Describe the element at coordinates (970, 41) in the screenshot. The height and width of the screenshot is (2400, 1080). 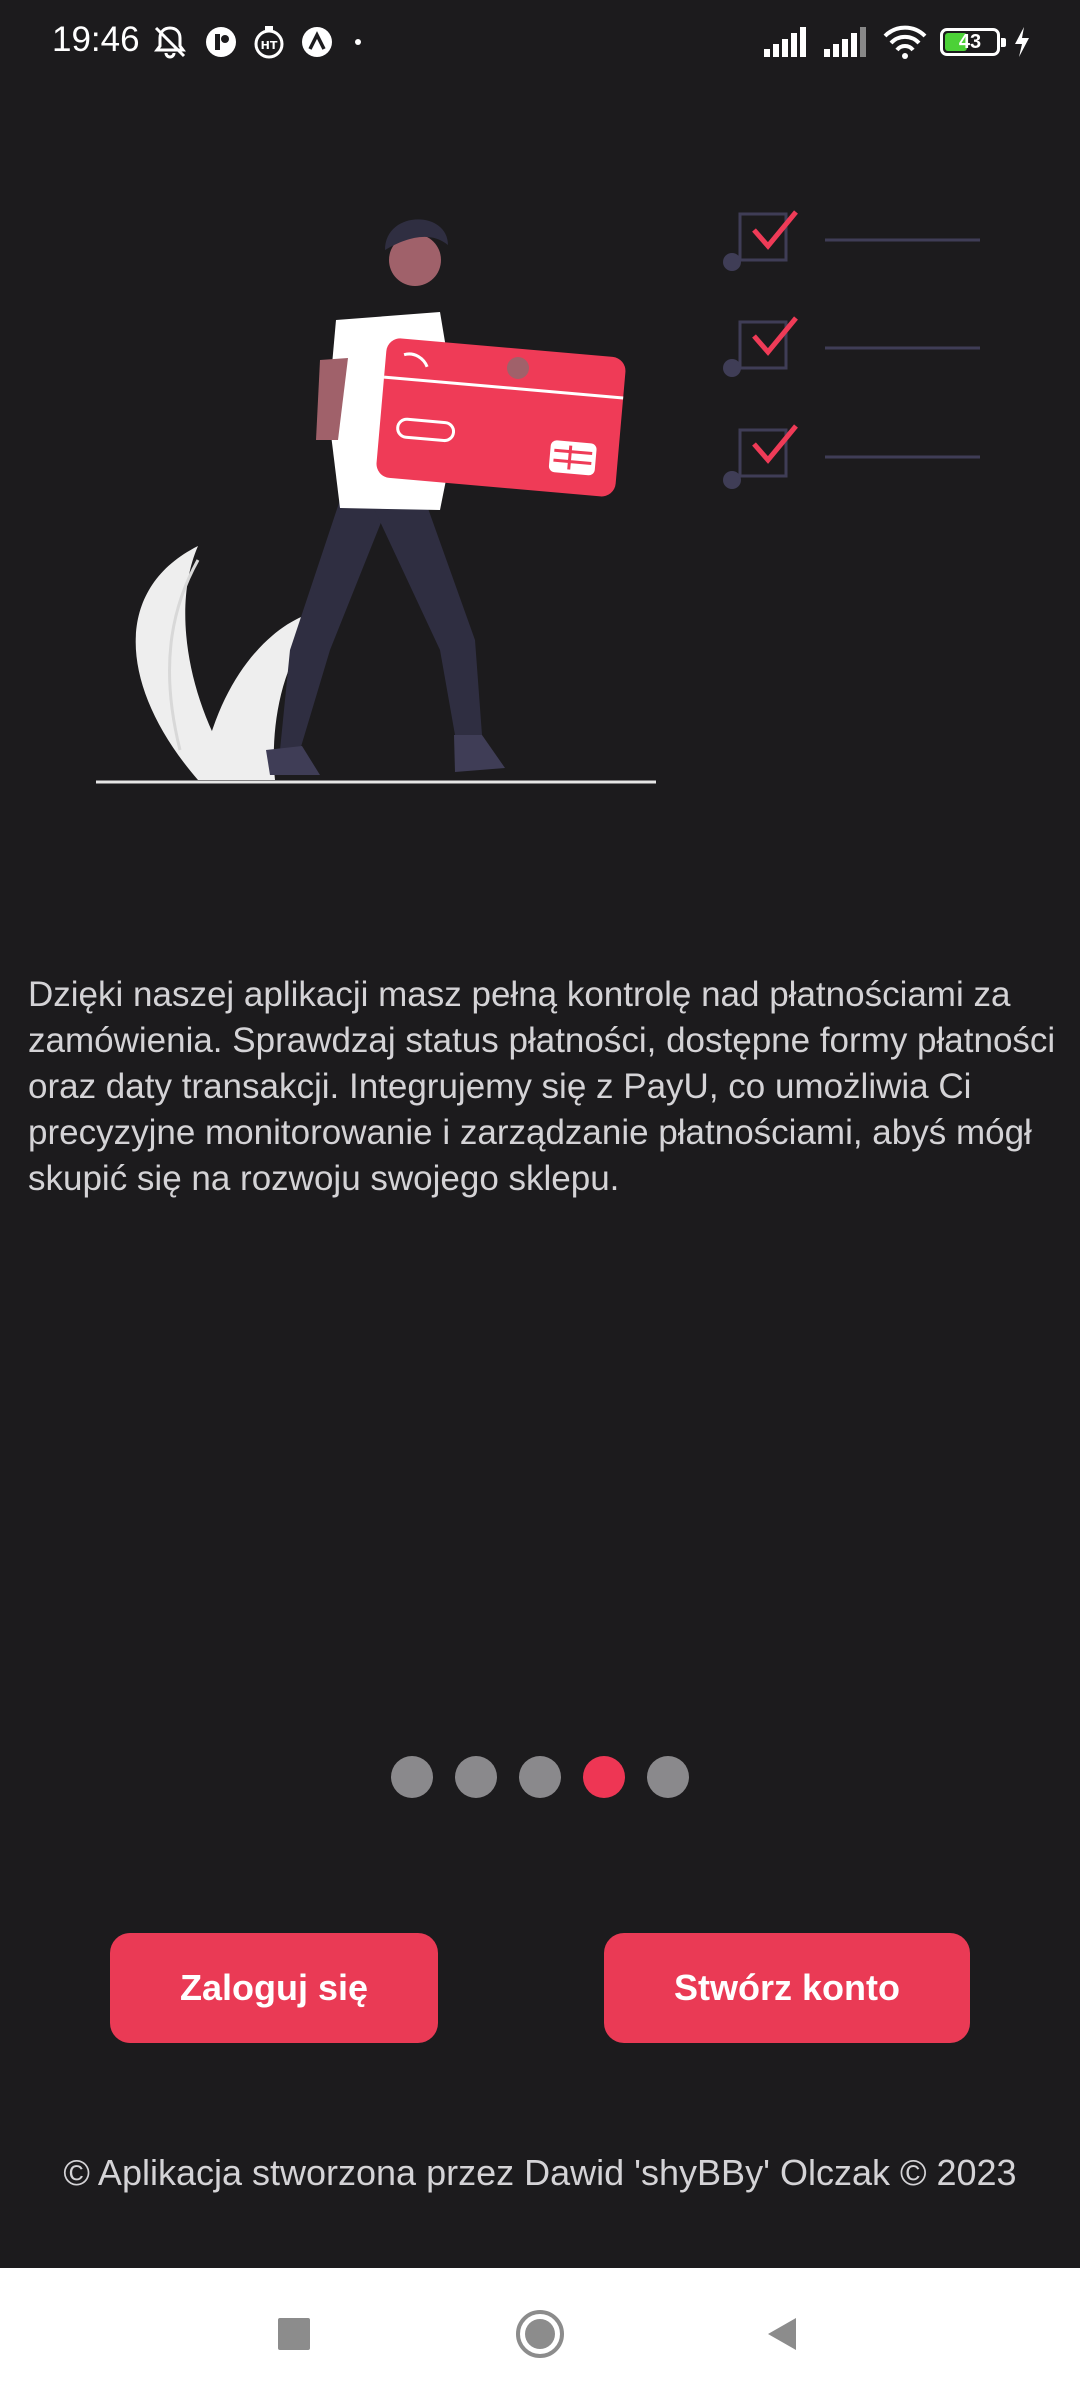
I see `battery-percent: 43` at that location.